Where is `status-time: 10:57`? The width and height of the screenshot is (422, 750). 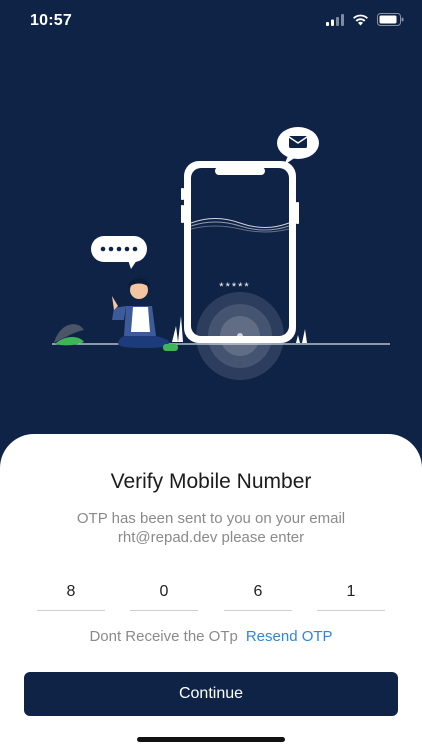
status-time: 10:57 is located at coordinates (51, 20).